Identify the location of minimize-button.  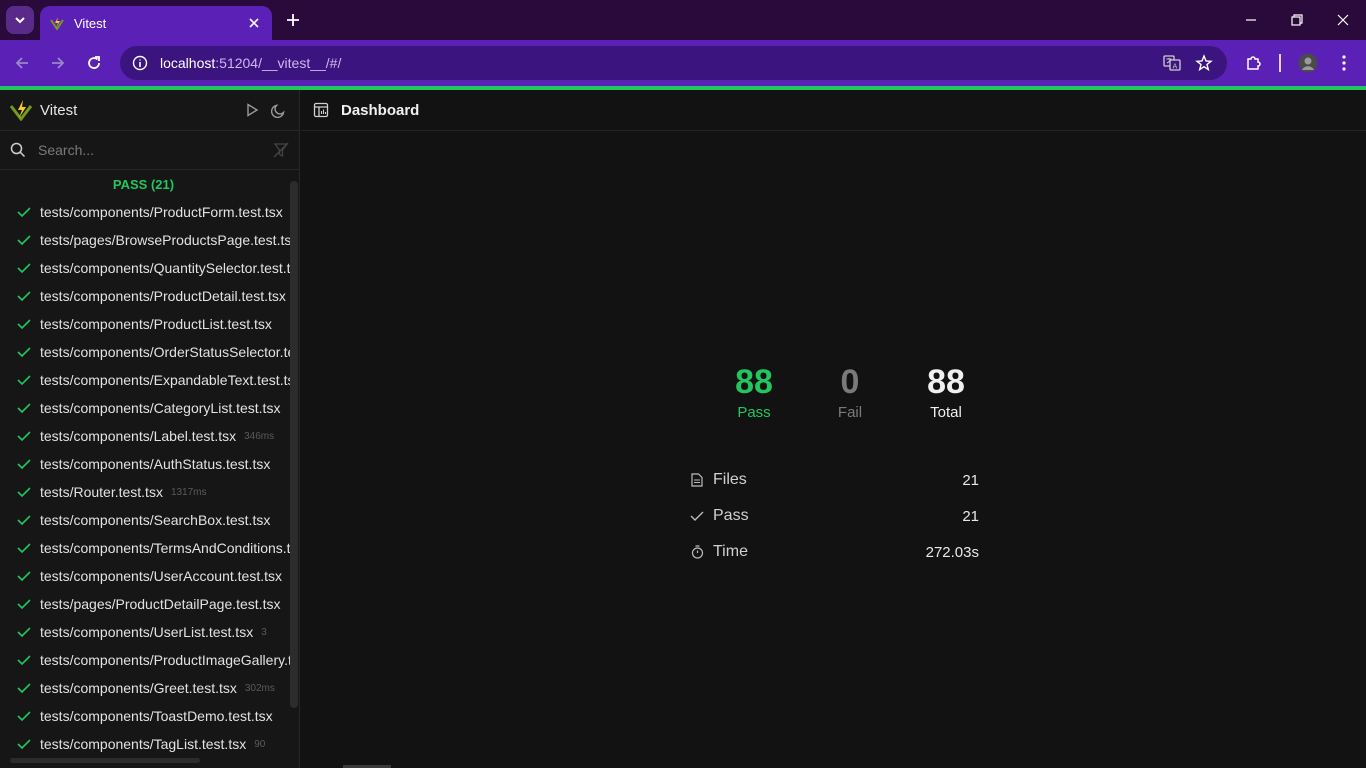
(1251, 20).